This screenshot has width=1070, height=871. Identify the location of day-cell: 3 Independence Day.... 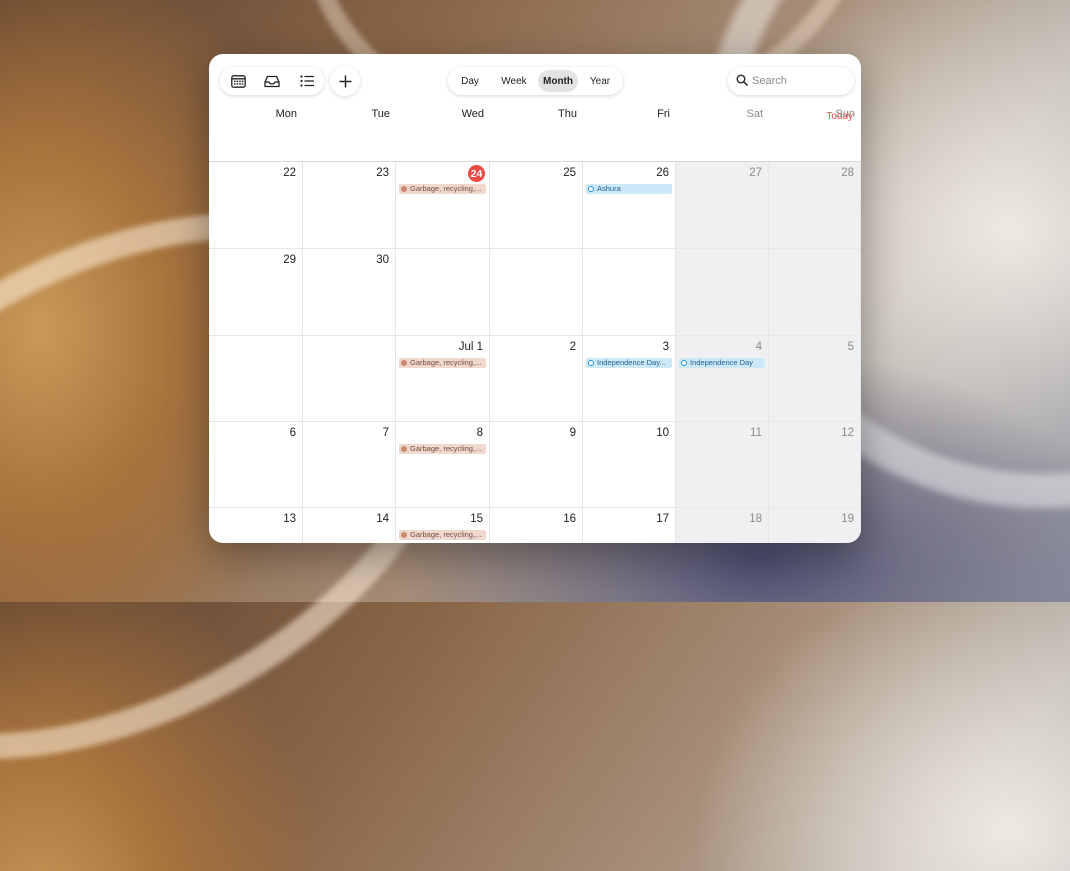
(629, 379).